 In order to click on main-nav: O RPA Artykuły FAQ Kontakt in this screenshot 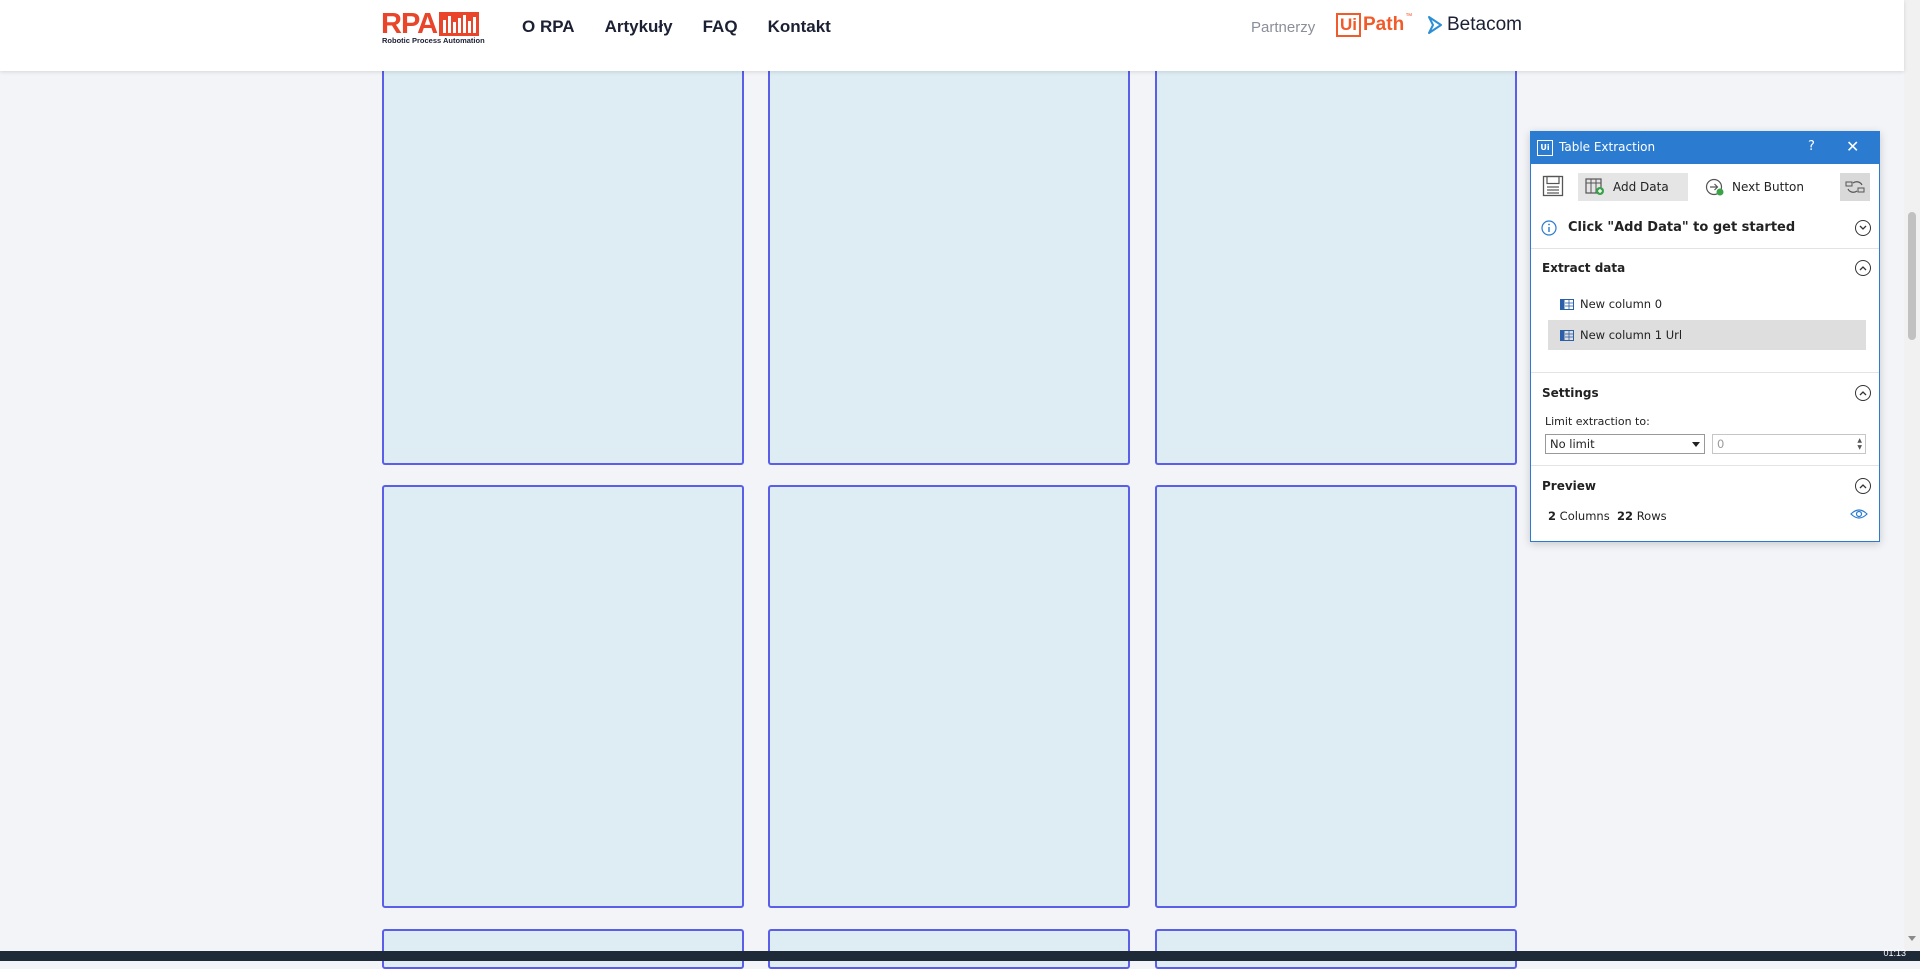, I will do `click(676, 27)`.